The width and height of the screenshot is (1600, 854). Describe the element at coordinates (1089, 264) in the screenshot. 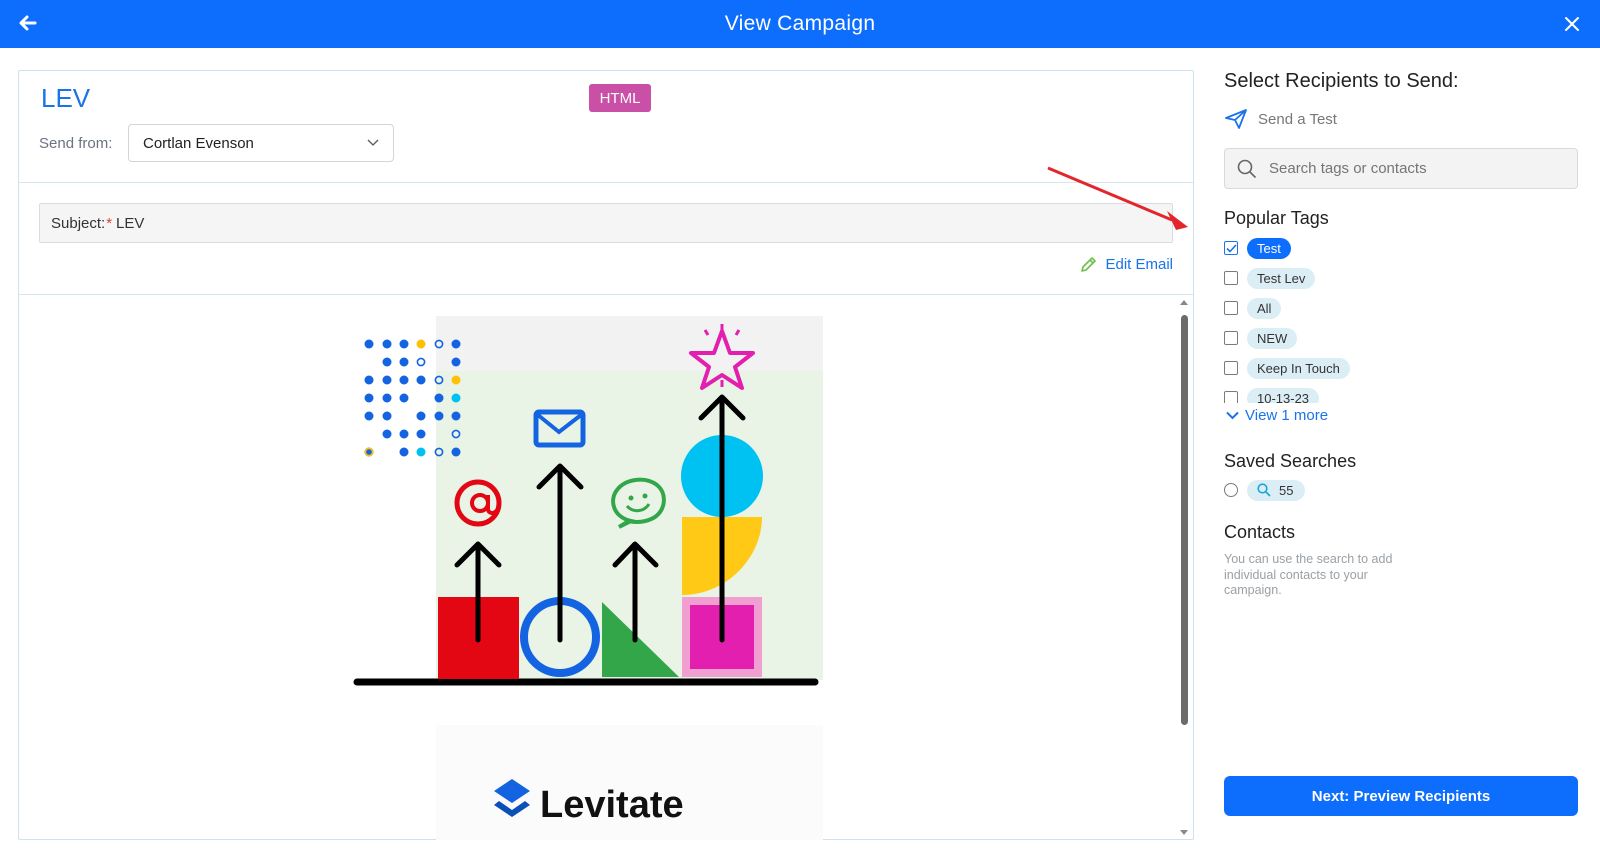

I see `pencil-icon` at that location.